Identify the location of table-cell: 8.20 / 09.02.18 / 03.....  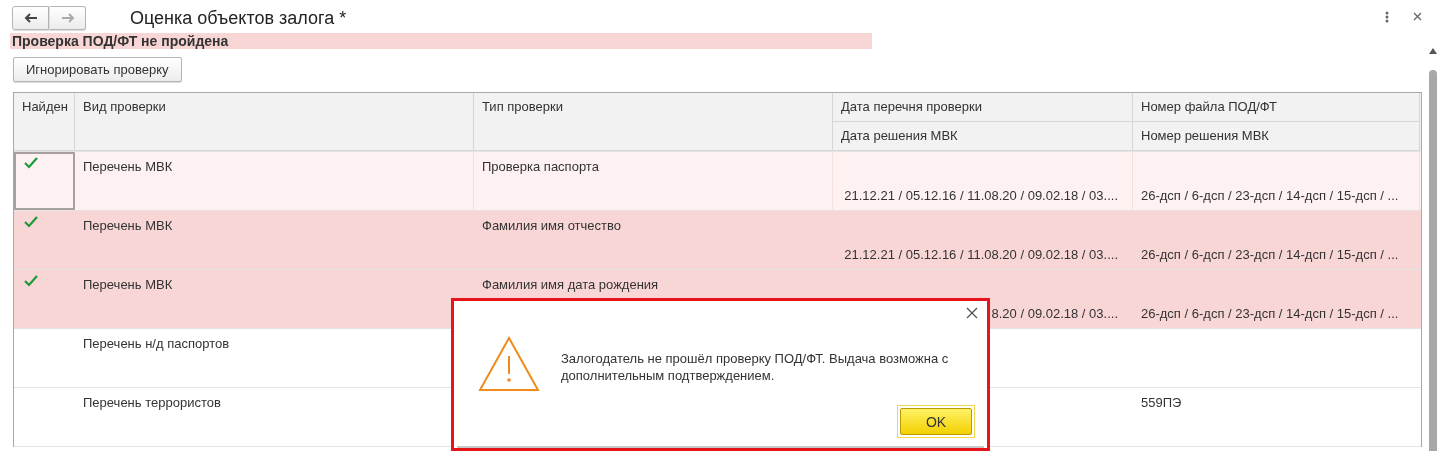
(1054, 313).